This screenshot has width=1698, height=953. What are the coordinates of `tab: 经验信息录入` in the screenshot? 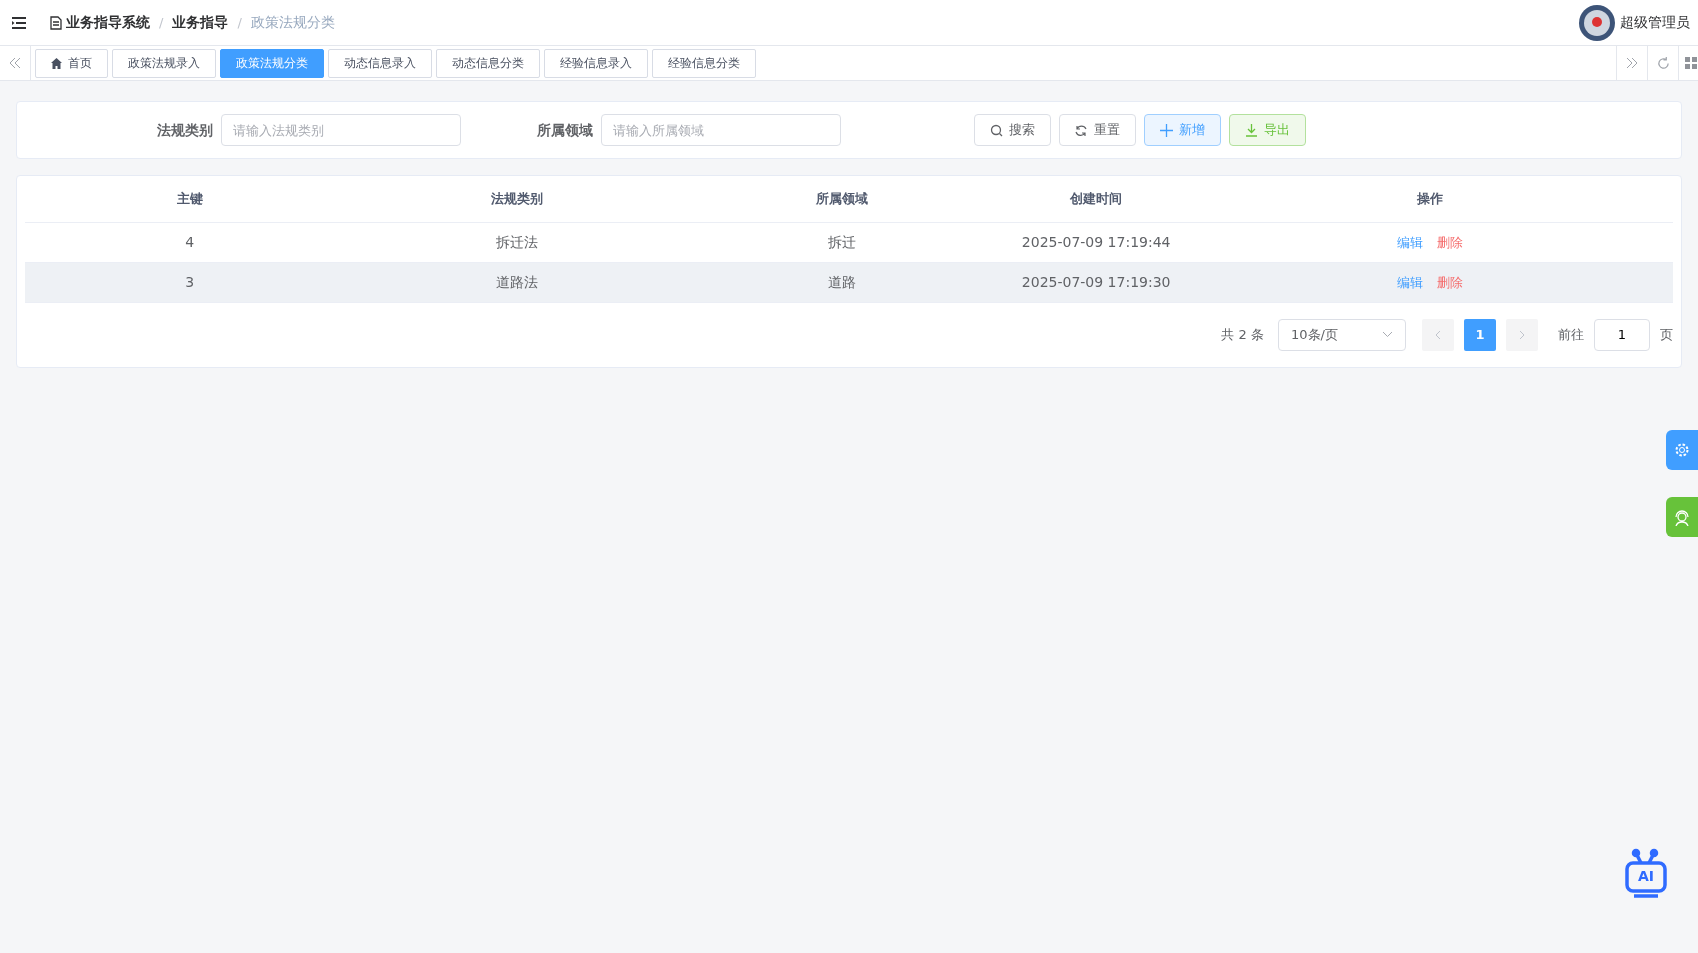 It's located at (596, 63).